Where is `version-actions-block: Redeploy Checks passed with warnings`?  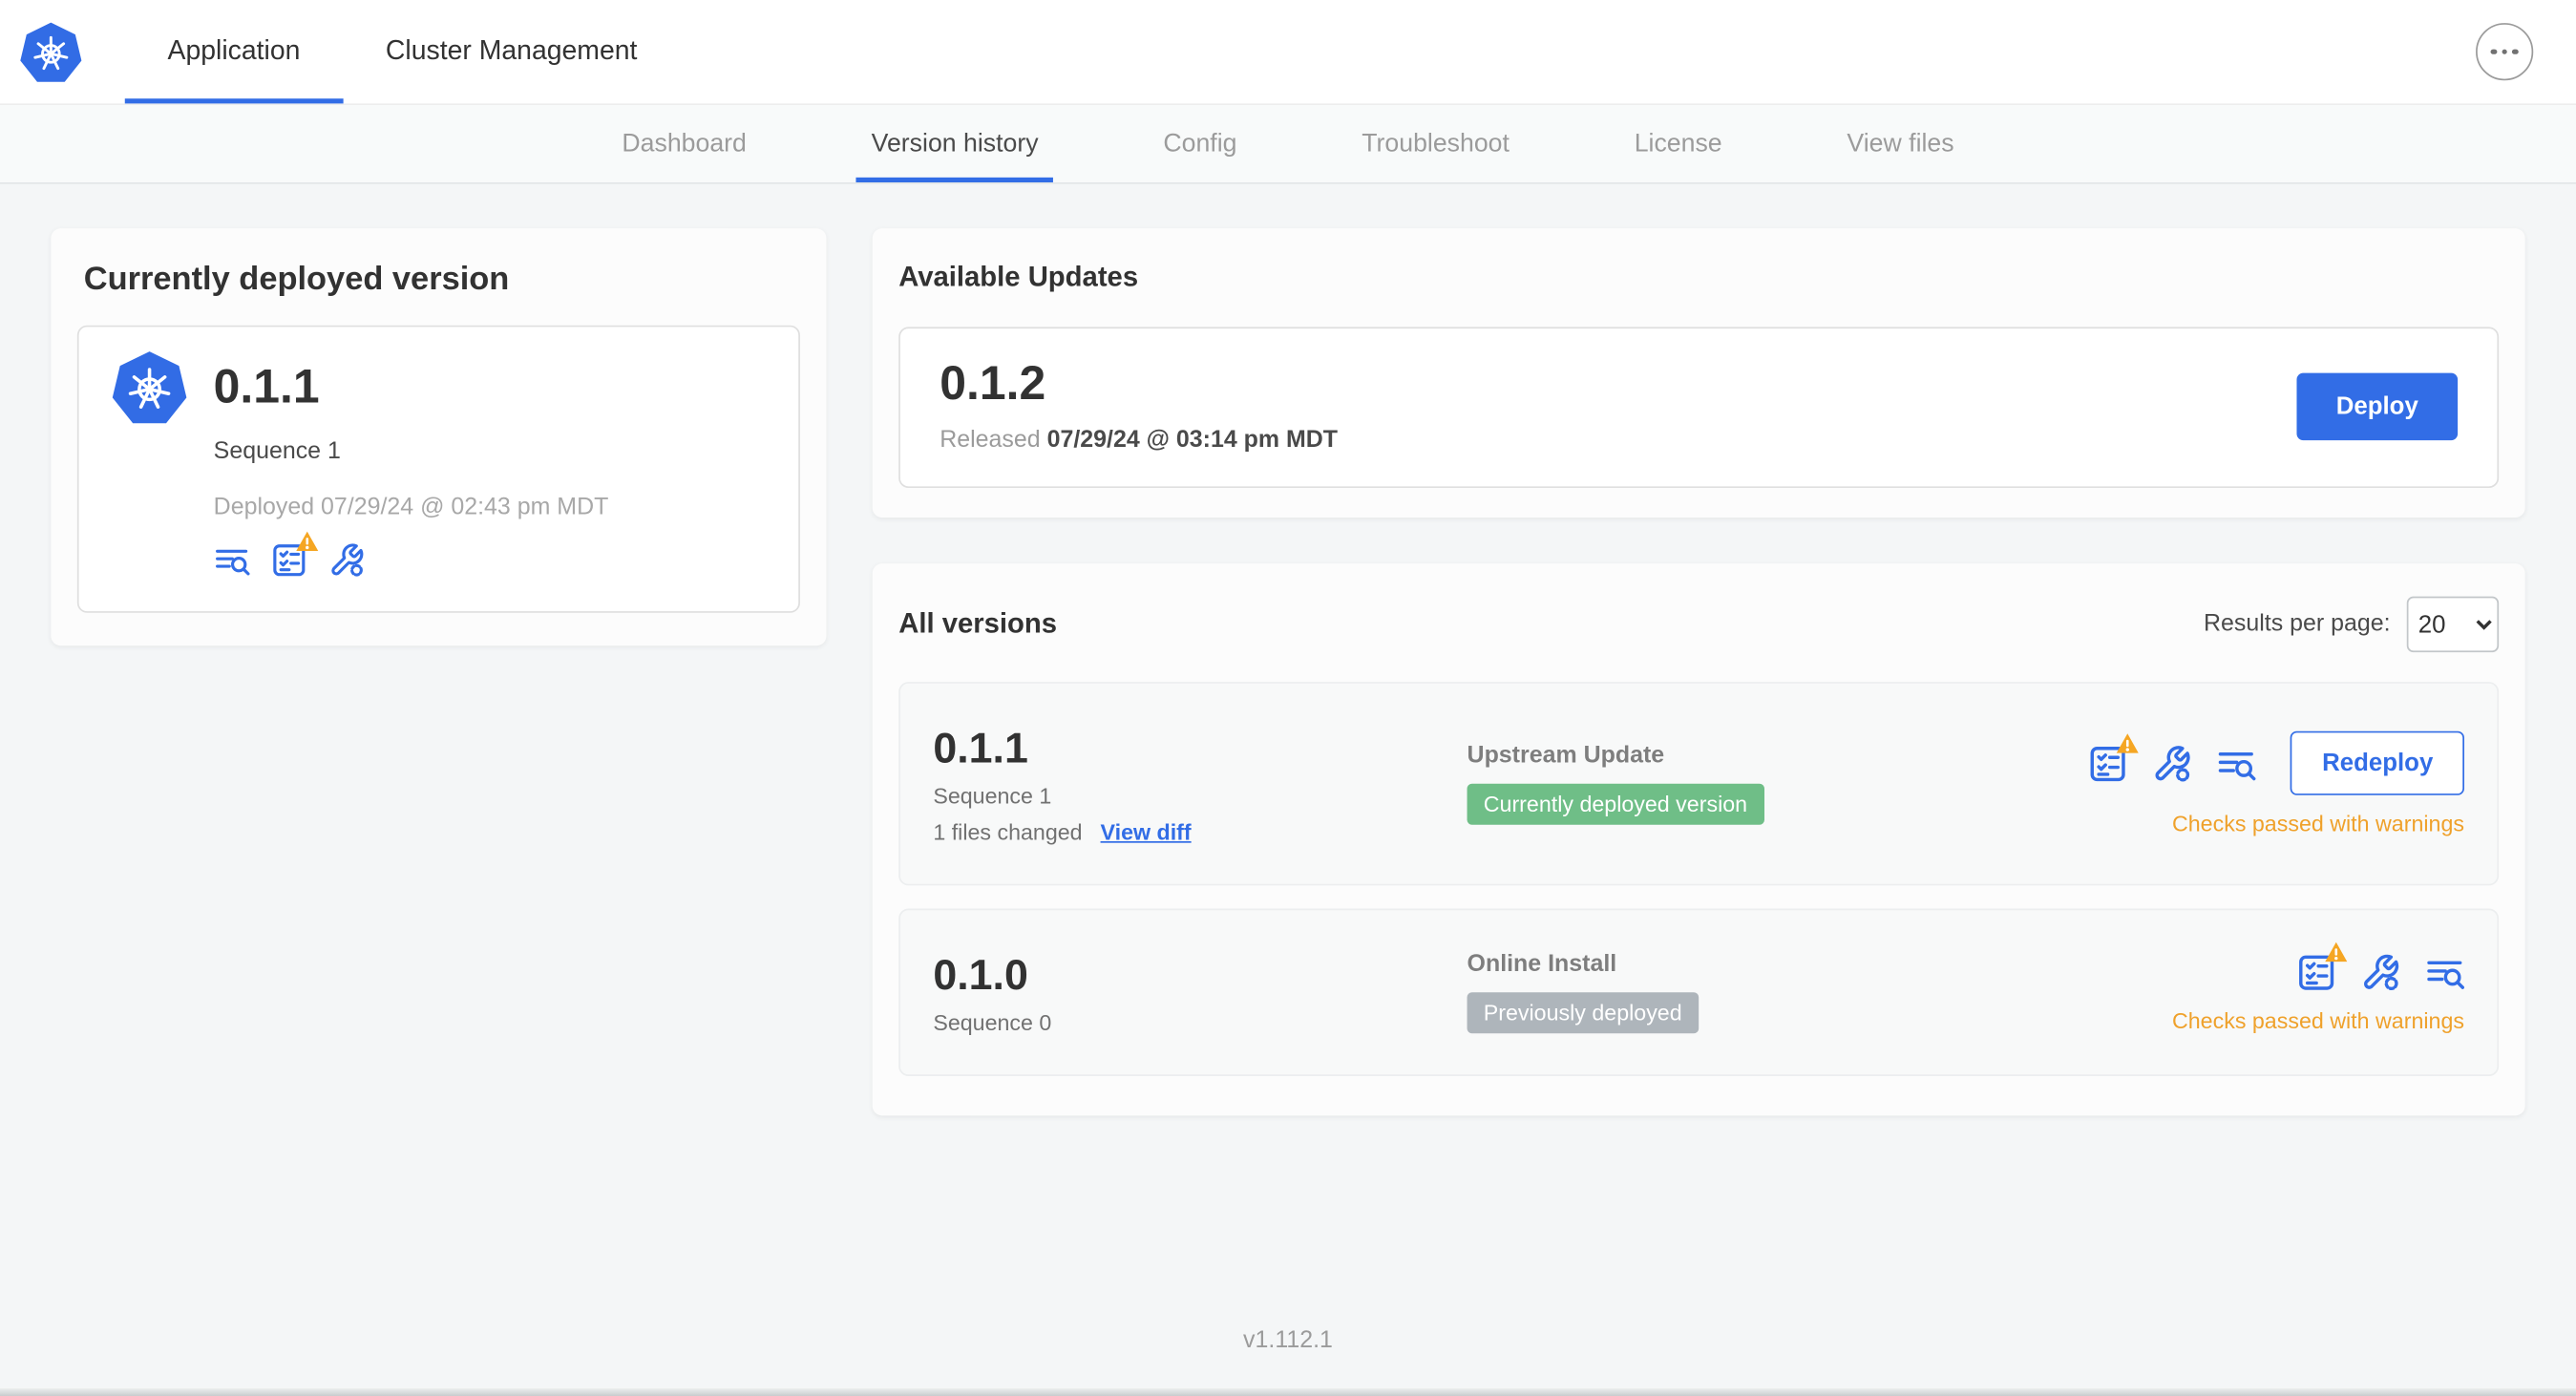 version-actions-block: Redeploy Checks passed with warnings is located at coordinates (2276, 783).